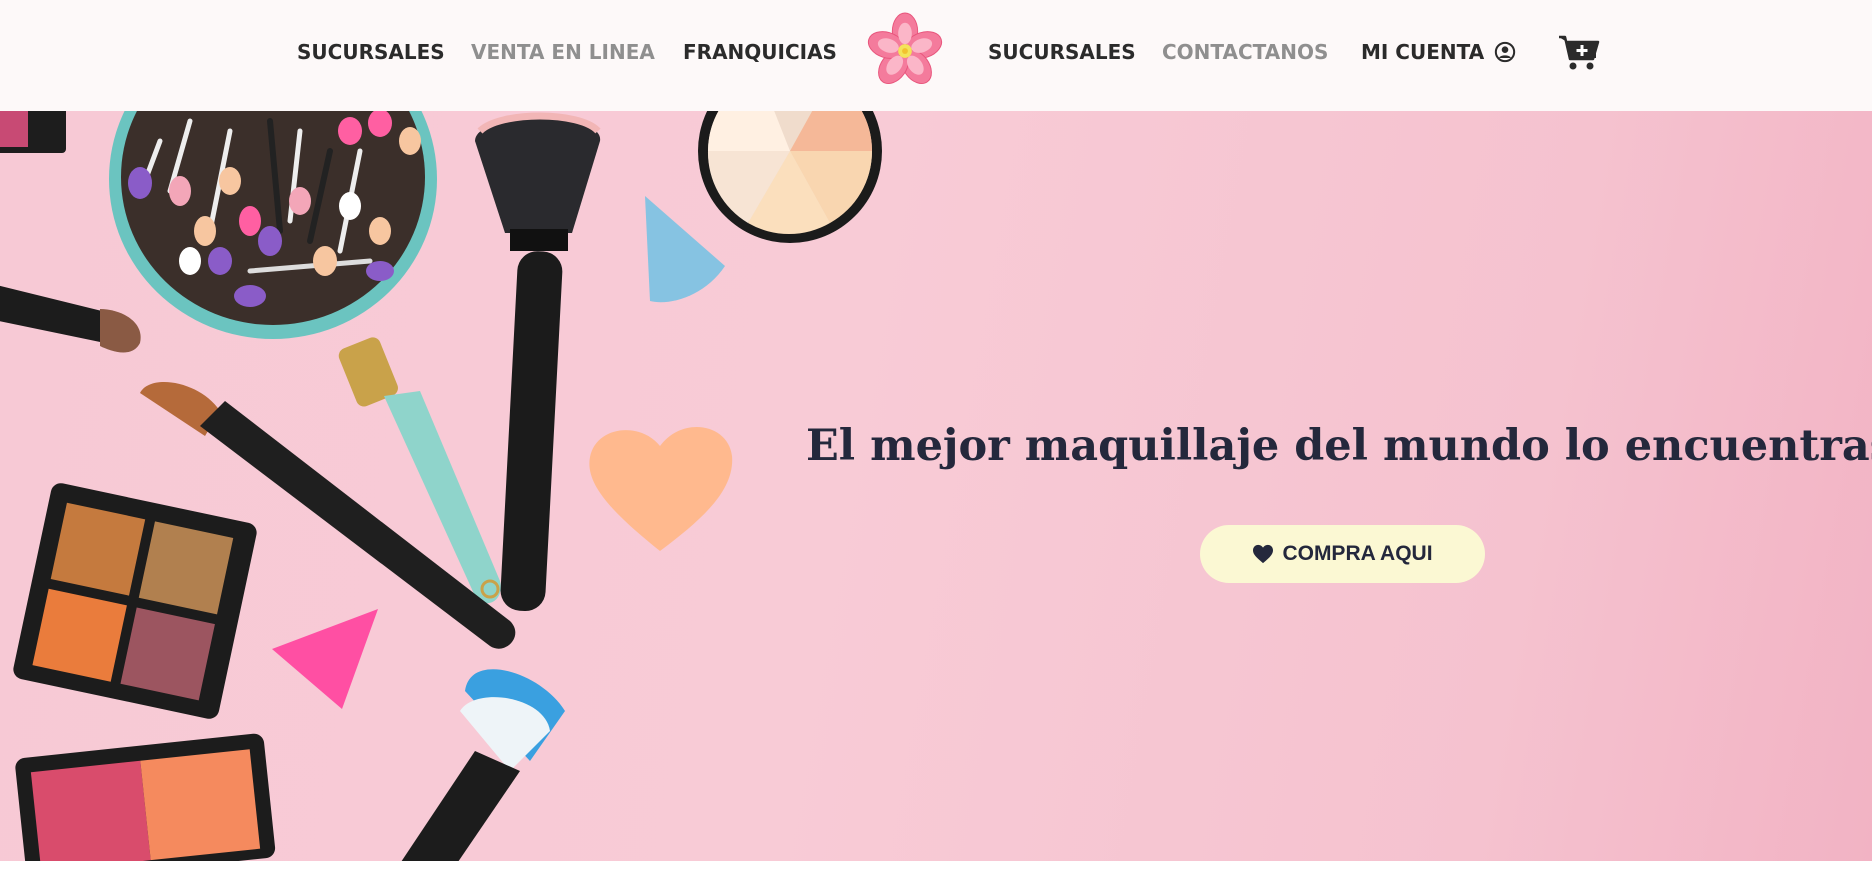 The width and height of the screenshot is (1872, 891). What do you see at coordinates (135, 601) in the screenshot?
I see `eyeshadow-palette` at bounding box center [135, 601].